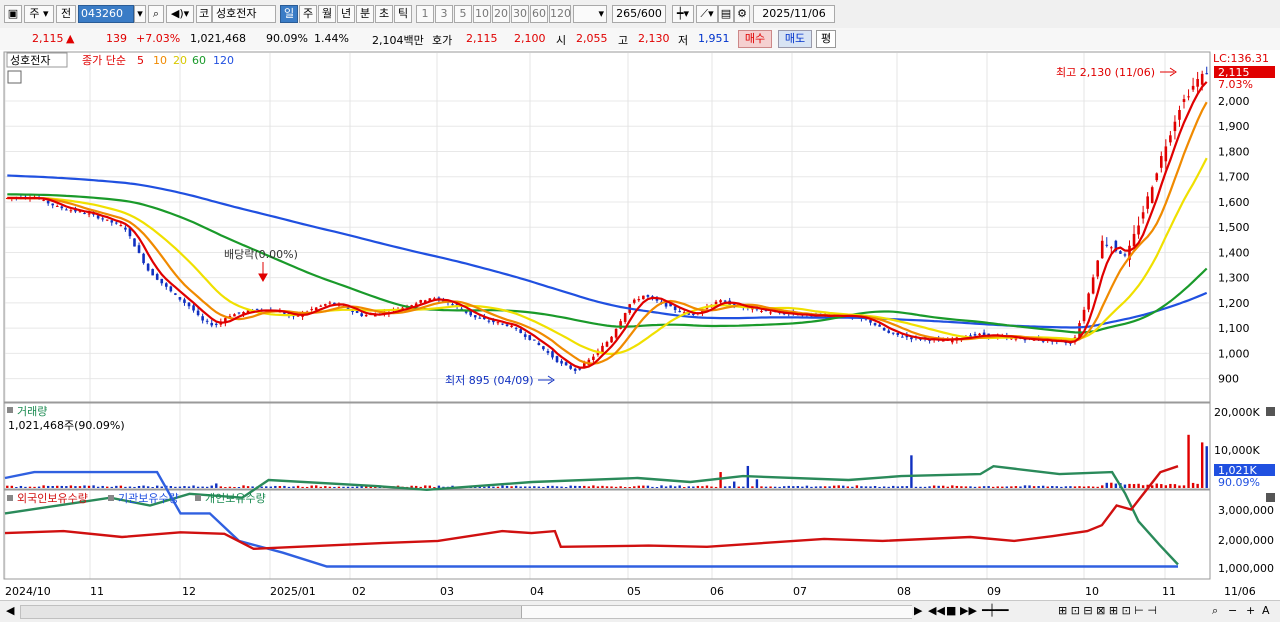 The height and width of the screenshot is (622, 1280). Describe the element at coordinates (160, 60) in the screenshot. I see `ma-10: 10` at that location.